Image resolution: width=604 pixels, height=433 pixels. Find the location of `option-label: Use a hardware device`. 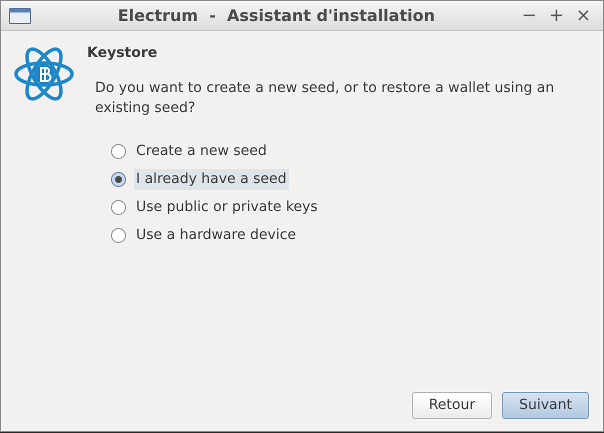

option-label: Use a hardware device is located at coordinates (216, 235).